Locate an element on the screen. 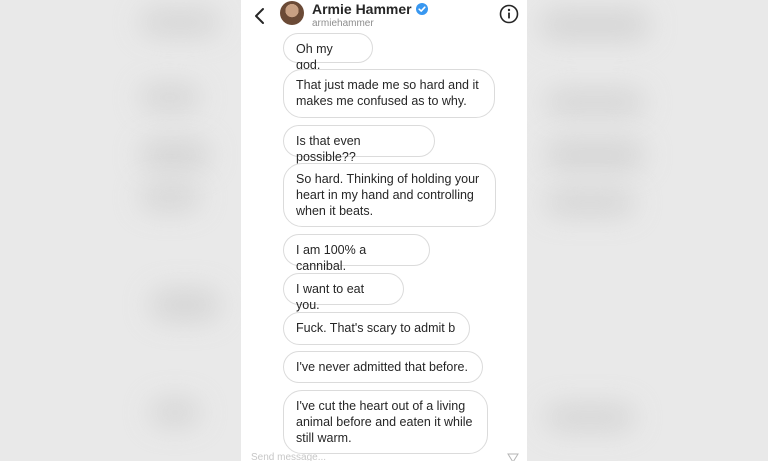  message-bubble: Is that even possible?? is located at coordinates (359, 144).